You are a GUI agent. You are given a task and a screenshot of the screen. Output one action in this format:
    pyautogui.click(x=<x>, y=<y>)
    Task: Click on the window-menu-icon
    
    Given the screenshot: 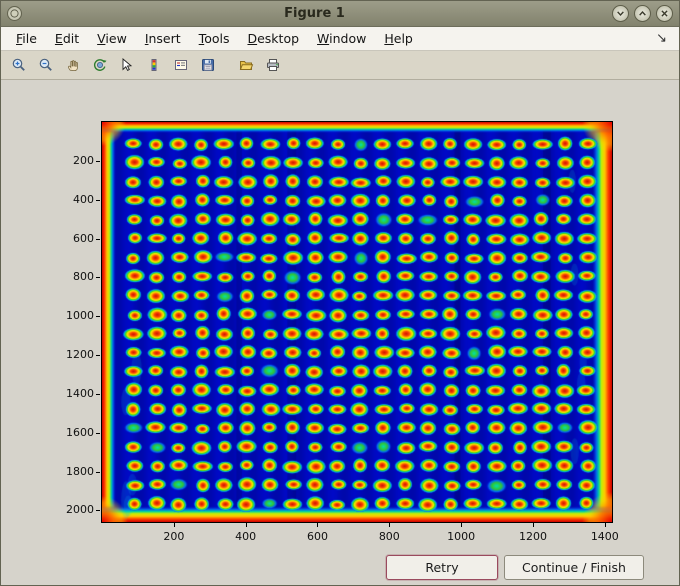 What is the action you would take?
    pyautogui.click(x=14, y=13)
    